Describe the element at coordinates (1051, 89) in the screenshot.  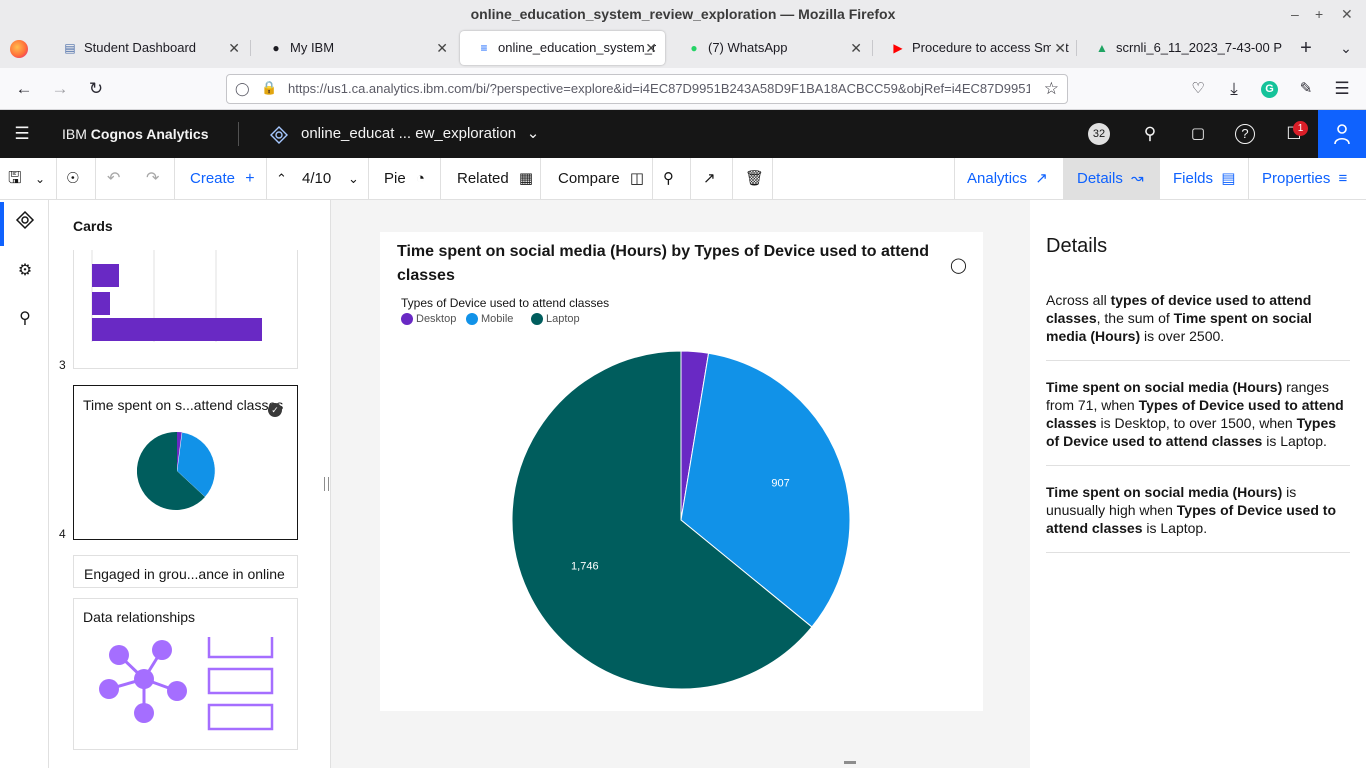
I see `bookmark-star-icon: ☆` at that location.